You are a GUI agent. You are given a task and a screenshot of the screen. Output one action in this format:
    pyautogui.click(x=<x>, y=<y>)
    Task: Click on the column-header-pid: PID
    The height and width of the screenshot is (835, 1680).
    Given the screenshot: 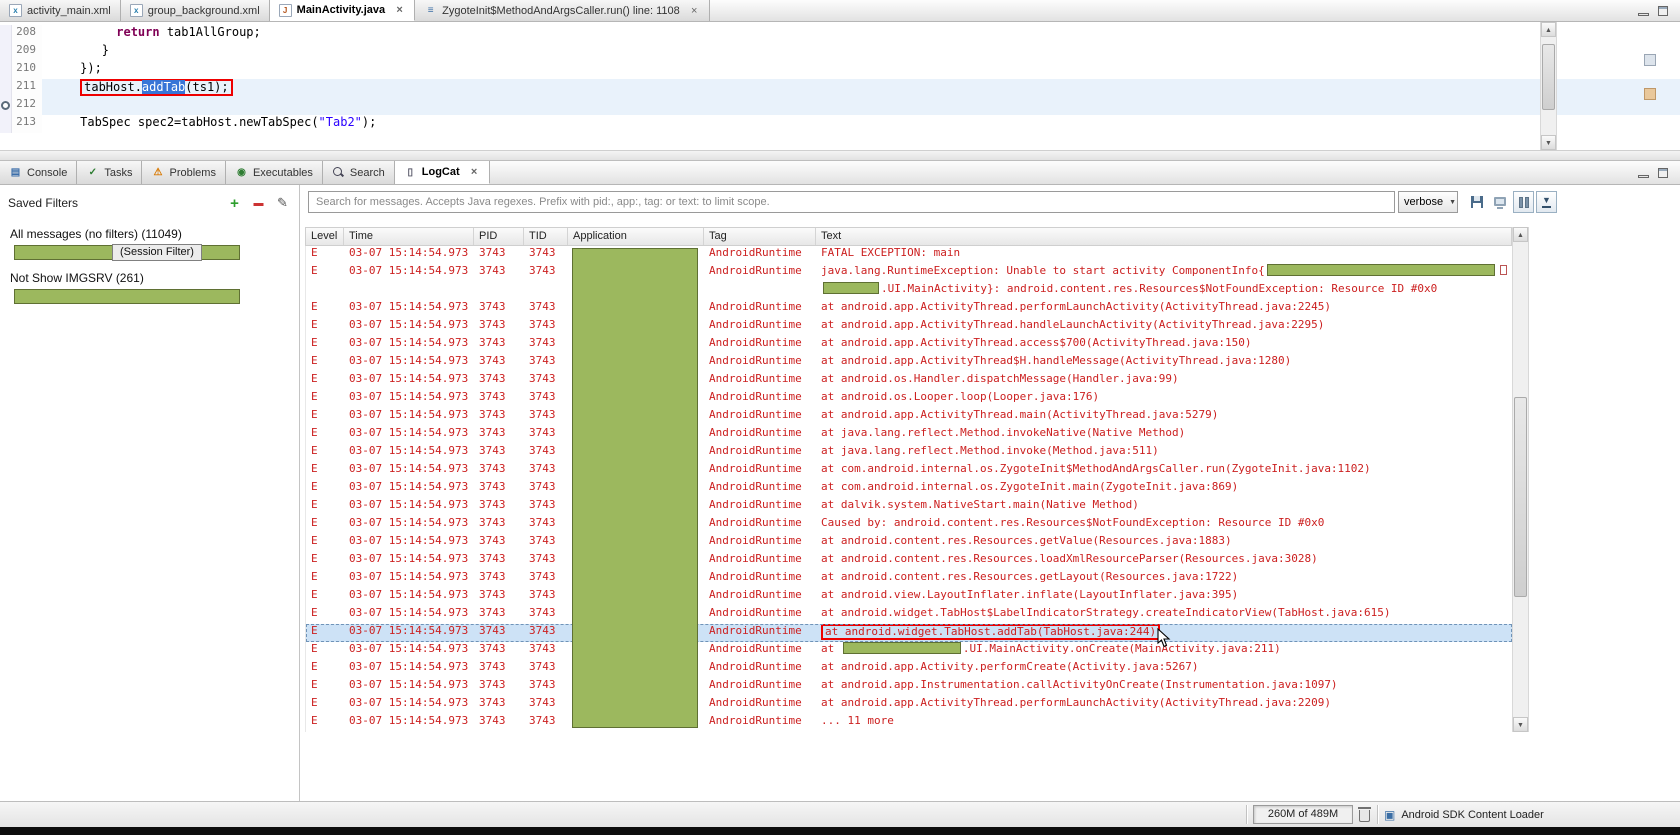 What is the action you would take?
    pyautogui.click(x=499, y=236)
    